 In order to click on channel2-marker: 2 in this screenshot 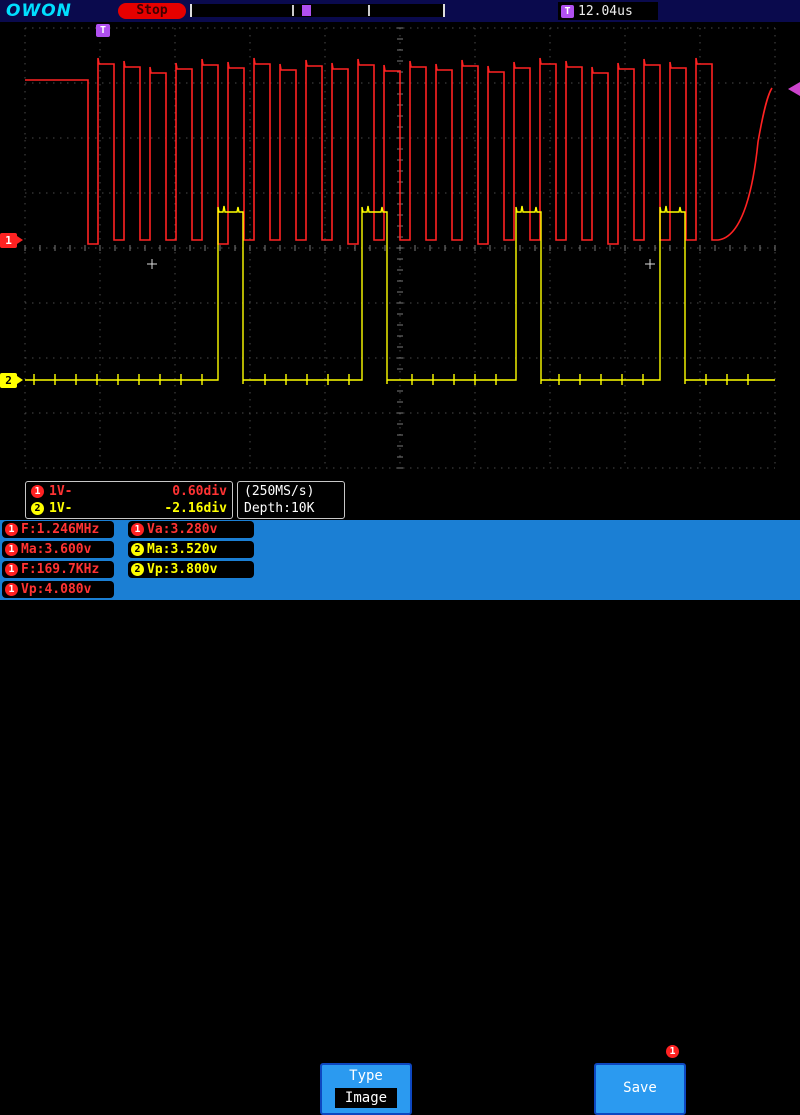, I will do `click(11, 380)`.